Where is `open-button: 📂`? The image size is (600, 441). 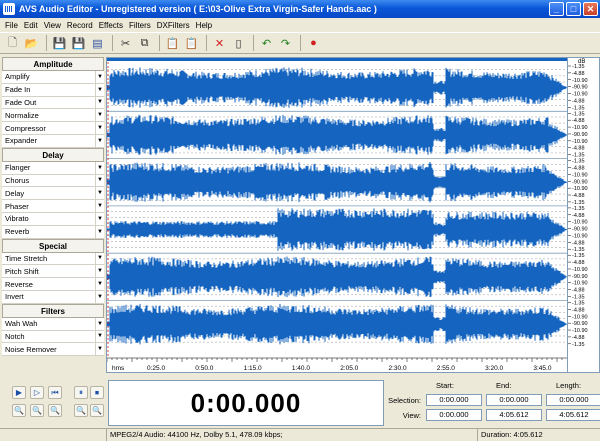 open-button: 📂 is located at coordinates (31, 43).